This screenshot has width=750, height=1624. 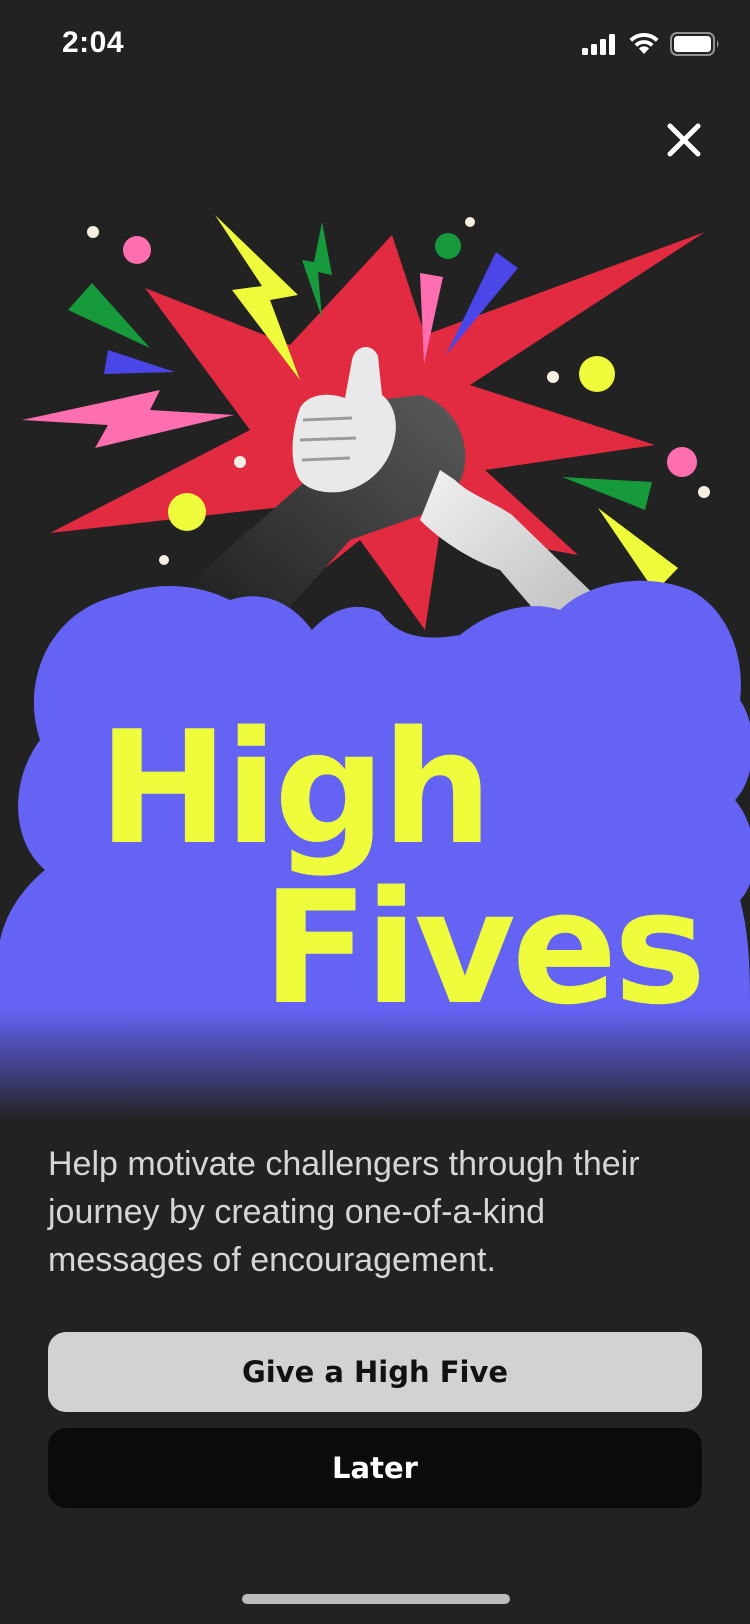 I want to click on green-shard-shape, so click(x=607, y=493).